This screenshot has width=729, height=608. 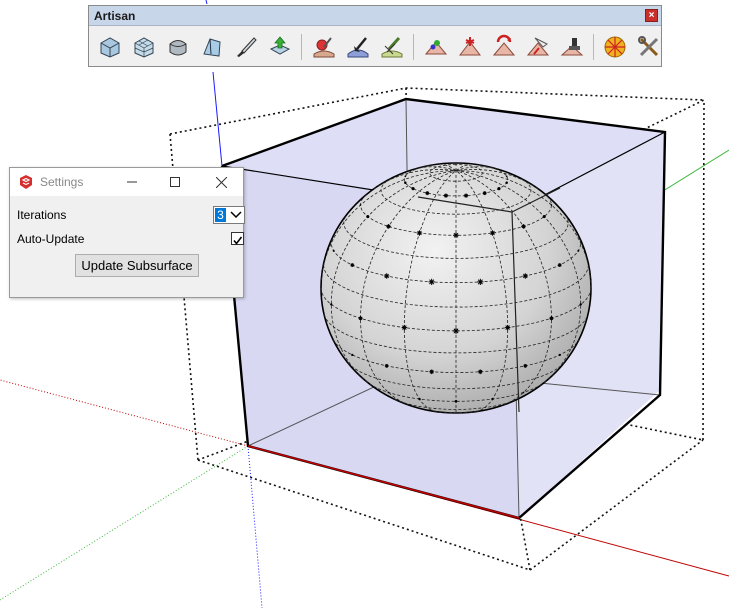 I want to click on maximize-icon, so click(x=175, y=182).